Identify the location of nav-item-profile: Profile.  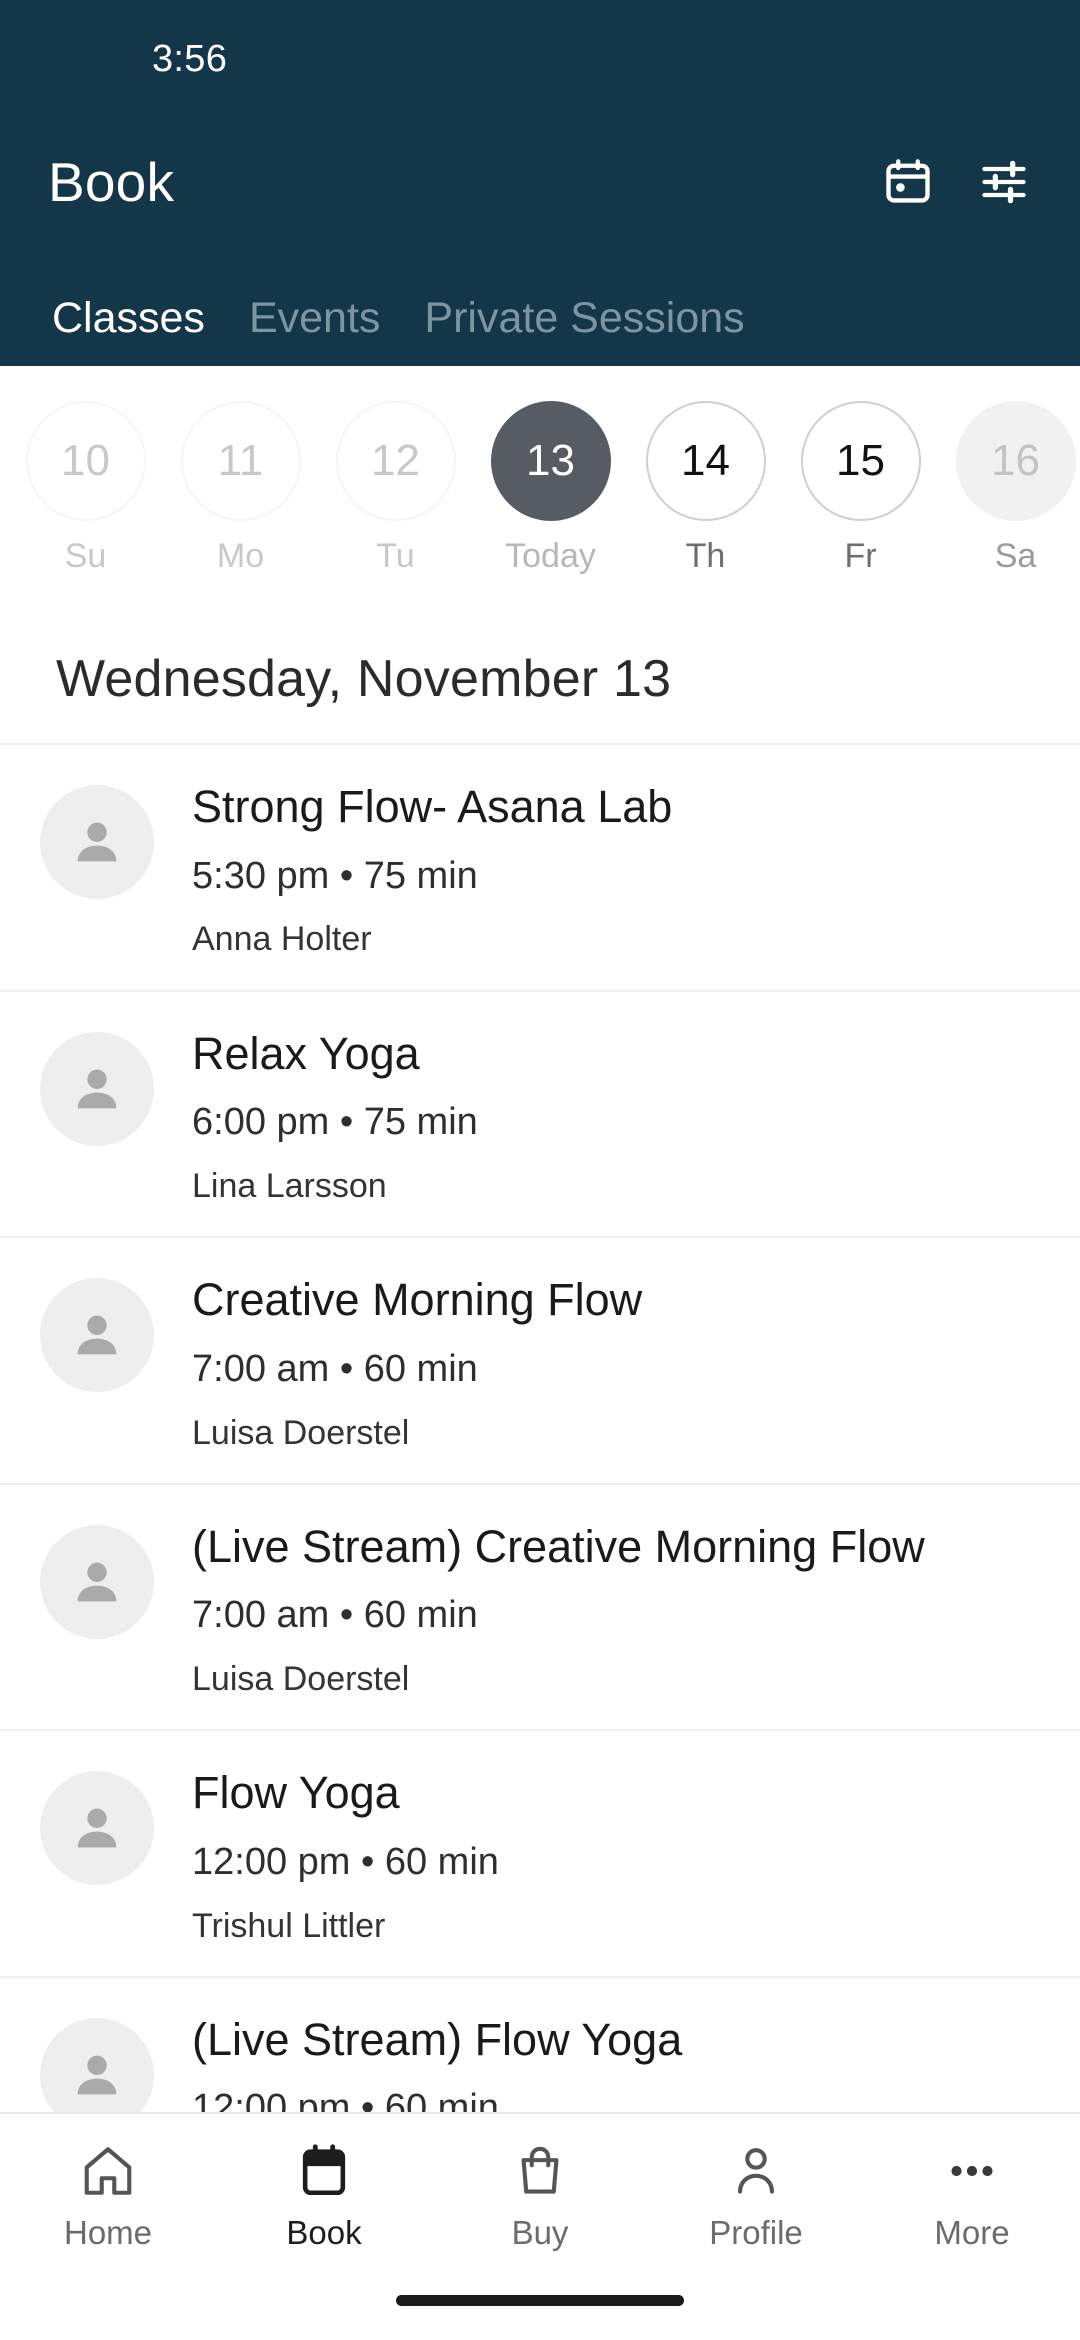
(756, 2194).